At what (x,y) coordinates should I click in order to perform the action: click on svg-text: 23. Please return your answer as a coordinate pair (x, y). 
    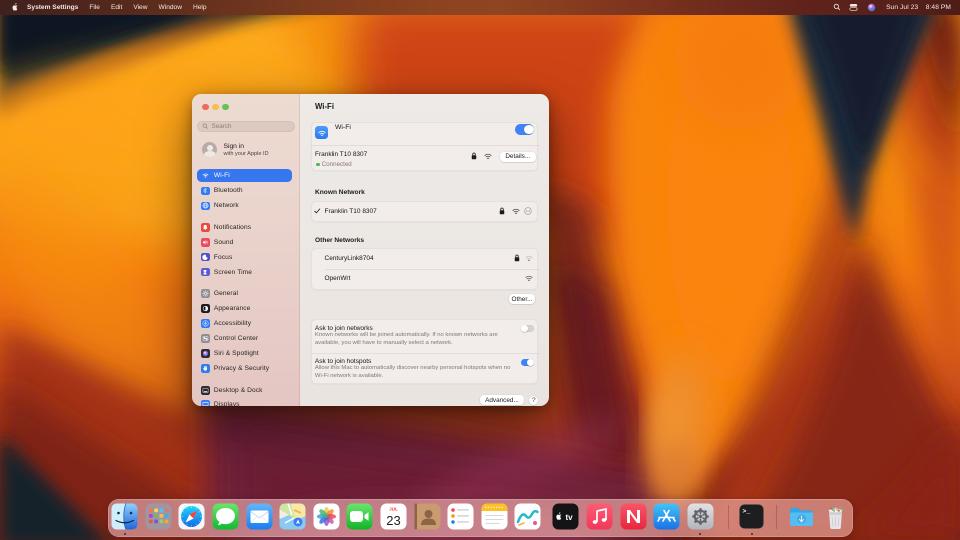
    Looking at the image, I should click on (393, 520).